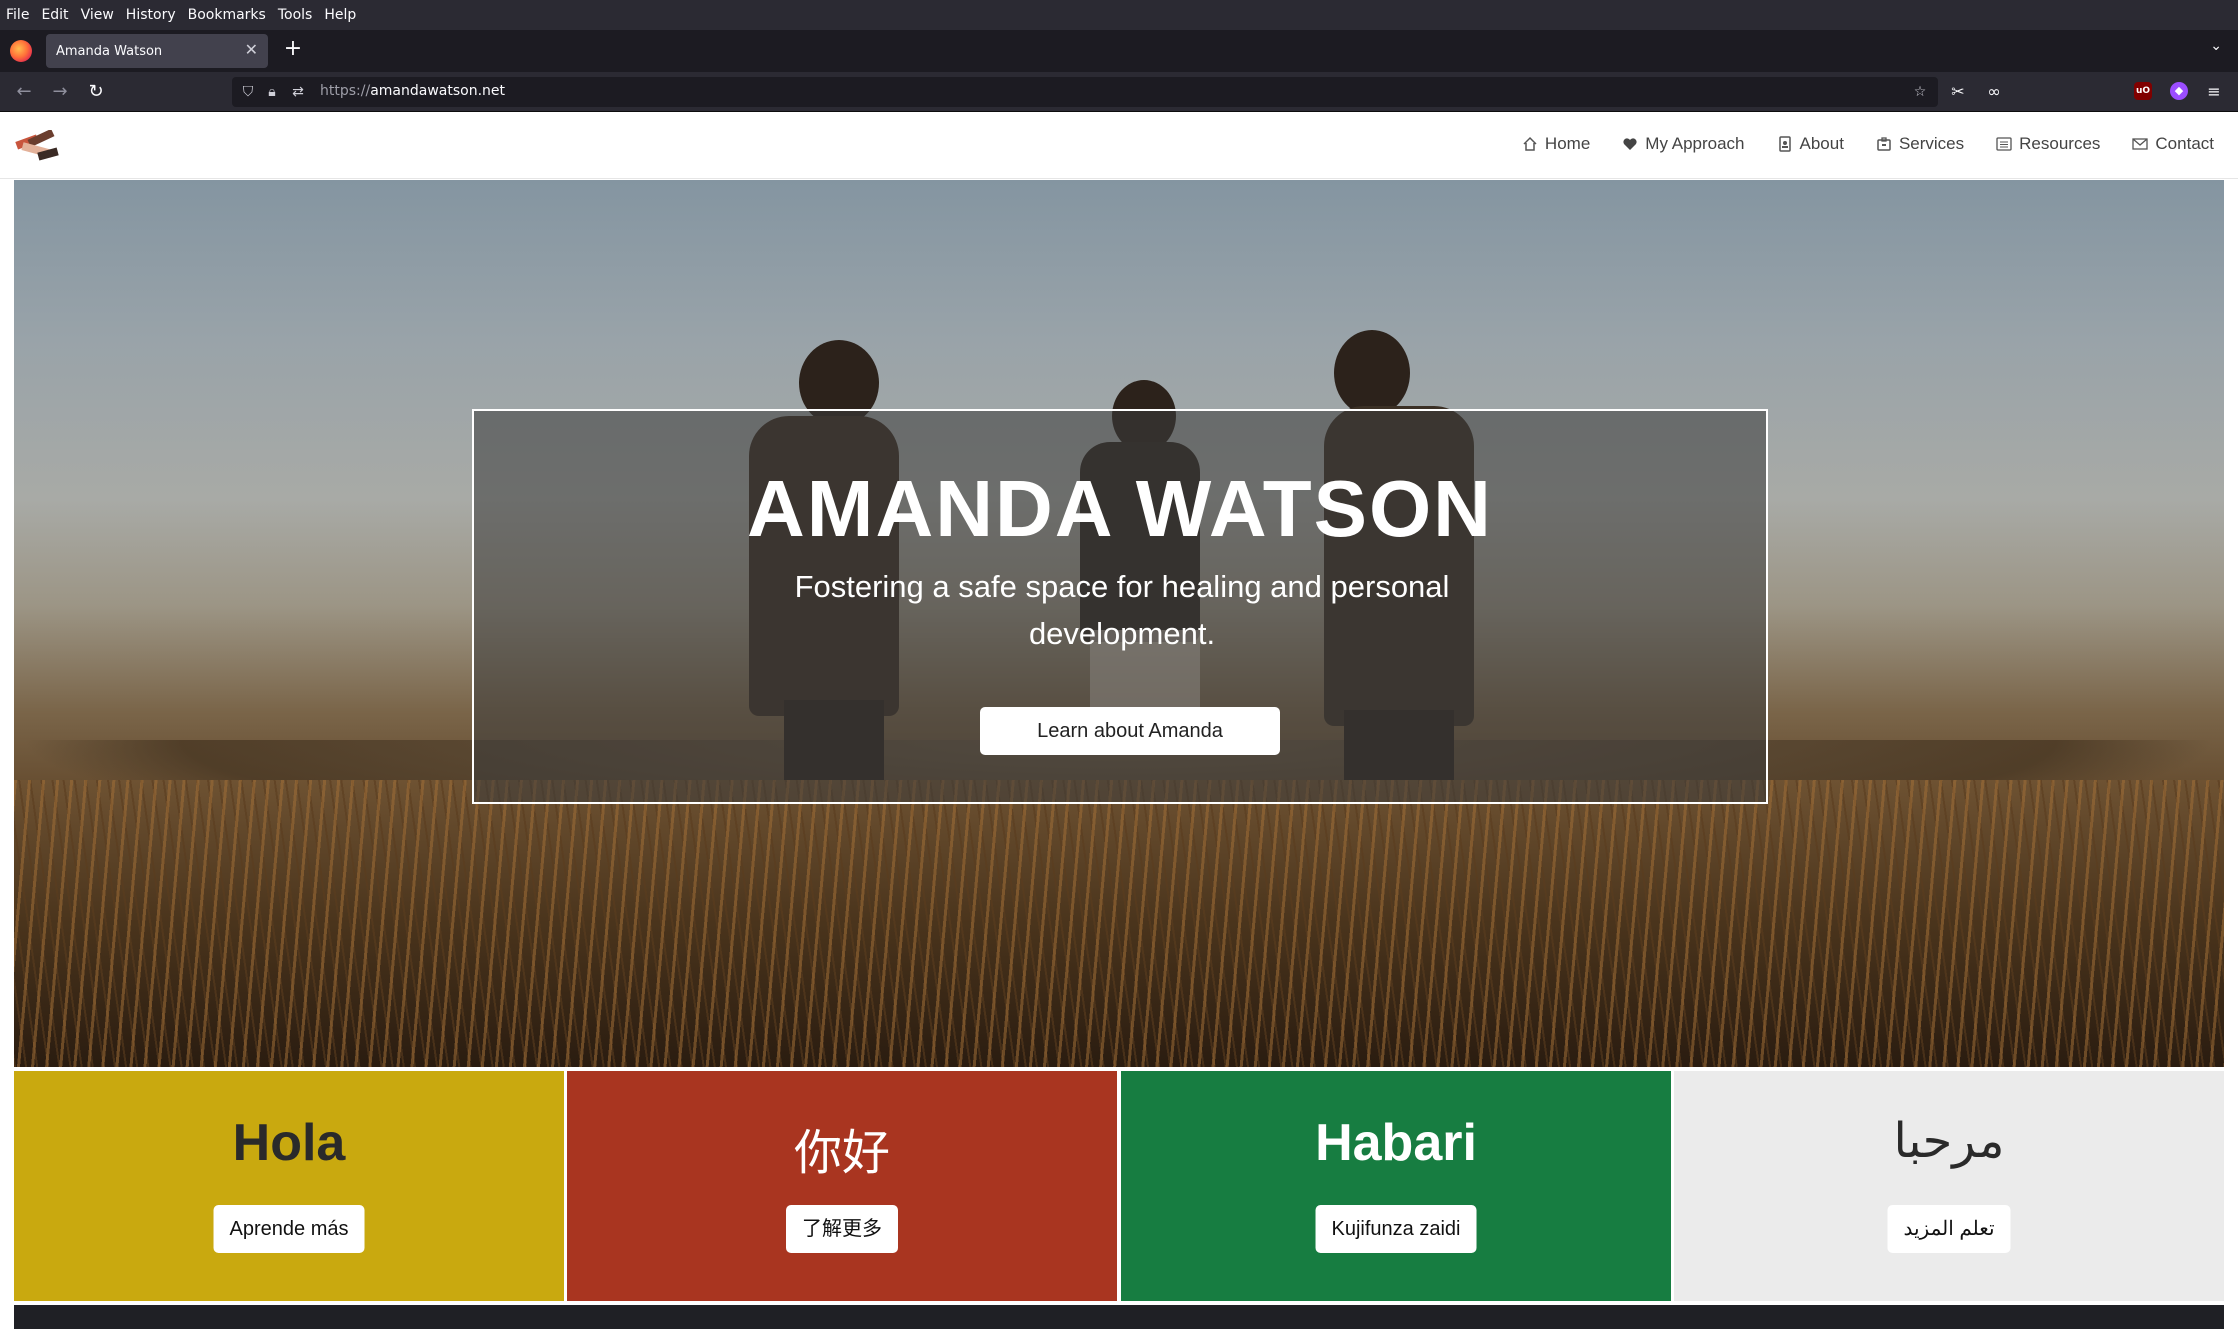  What do you see at coordinates (96, 92) in the screenshot?
I see `reload-icon: ↻` at bounding box center [96, 92].